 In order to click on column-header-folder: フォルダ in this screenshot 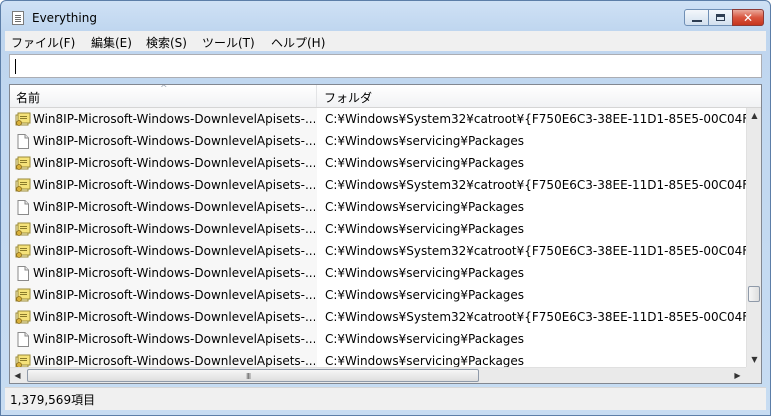, I will do `click(533, 96)`.